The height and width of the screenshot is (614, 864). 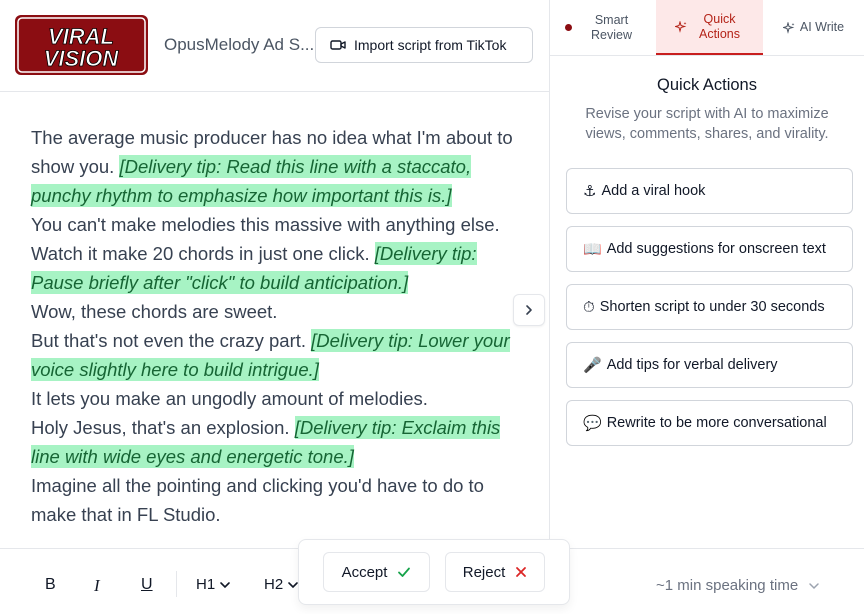 I want to click on reject-button: Reject, so click(x=495, y=572).